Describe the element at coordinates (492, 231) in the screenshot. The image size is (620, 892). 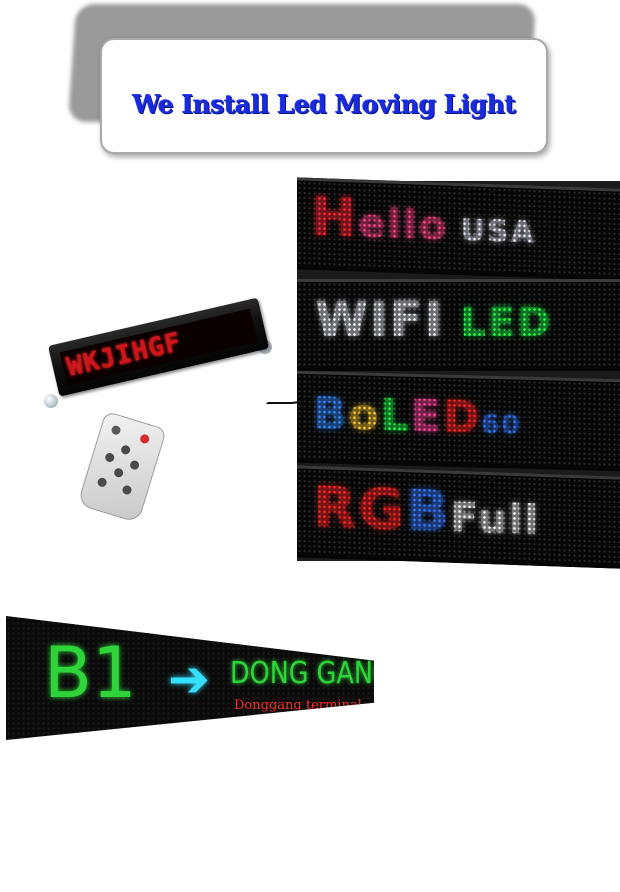
I see `led-letters: USA` at that location.